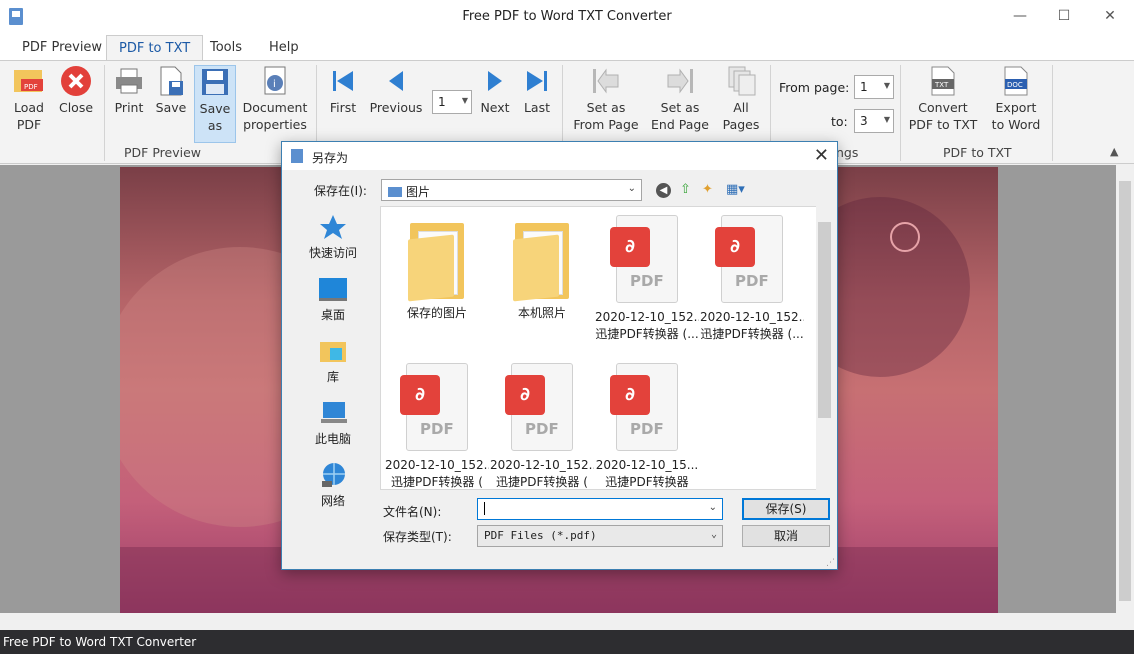 This screenshot has height=654, width=1134. Describe the element at coordinates (712, 507) in the screenshot. I see `chevron-down-icon: ⌄` at that location.